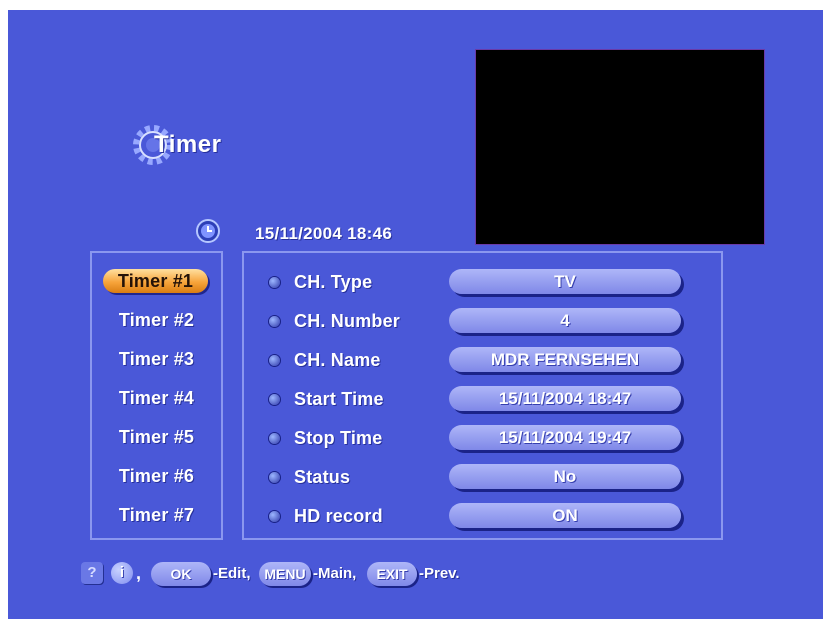 The width and height of the screenshot is (829, 627). What do you see at coordinates (338, 438) in the screenshot?
I see `stop-time-label: Stop Time` at bounding box center [338, 438].